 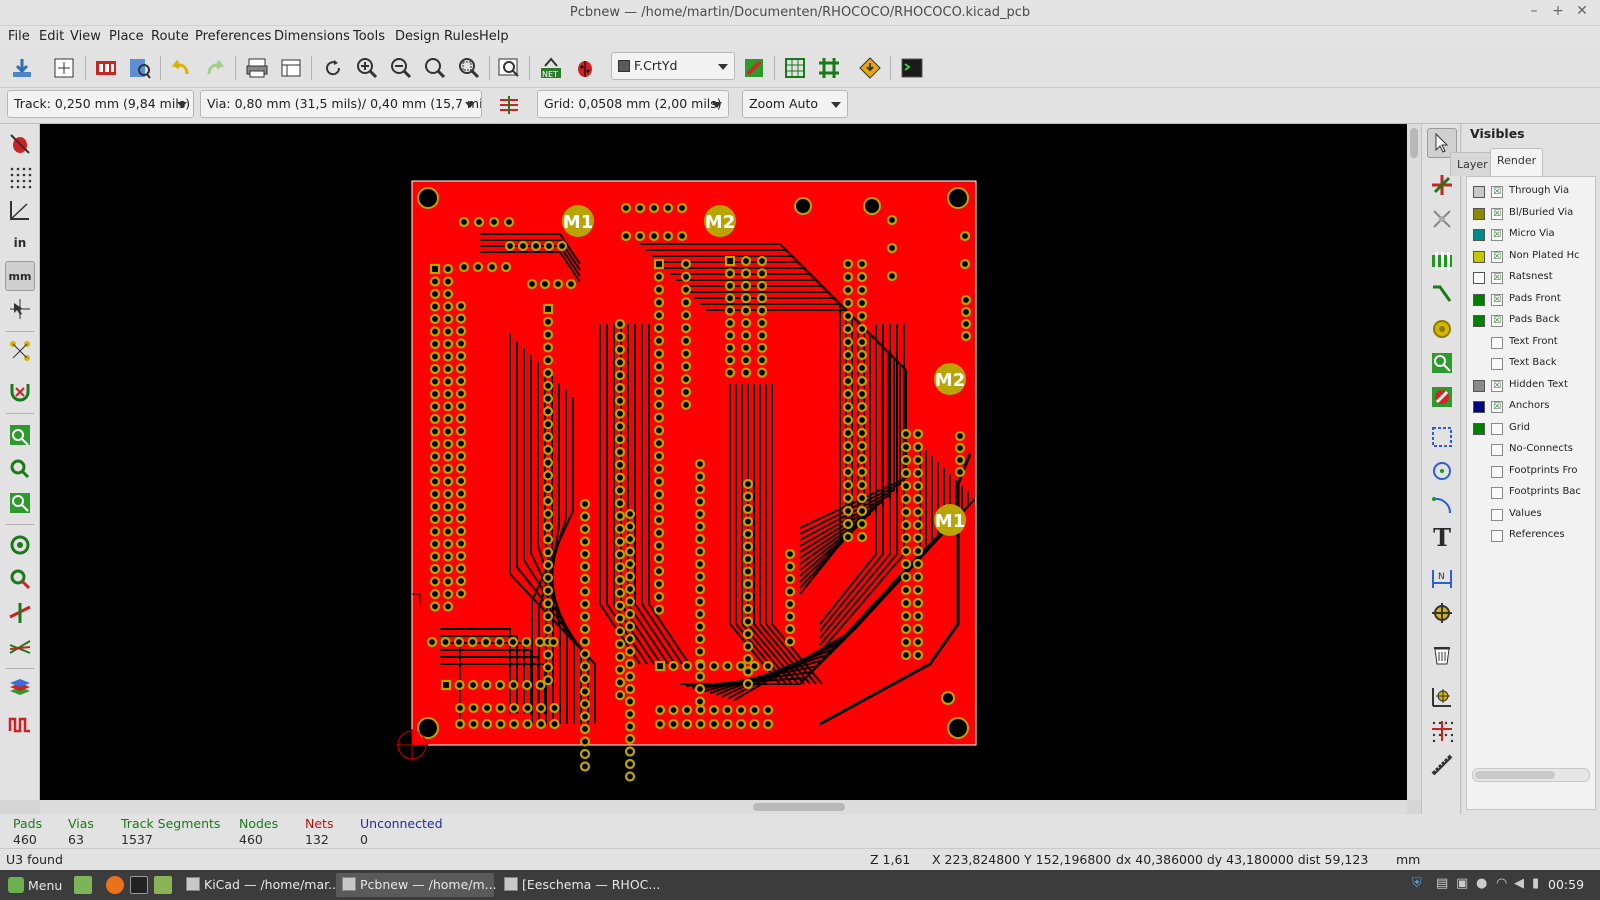 I want to click on files-icon, so click(x=163, y=885).